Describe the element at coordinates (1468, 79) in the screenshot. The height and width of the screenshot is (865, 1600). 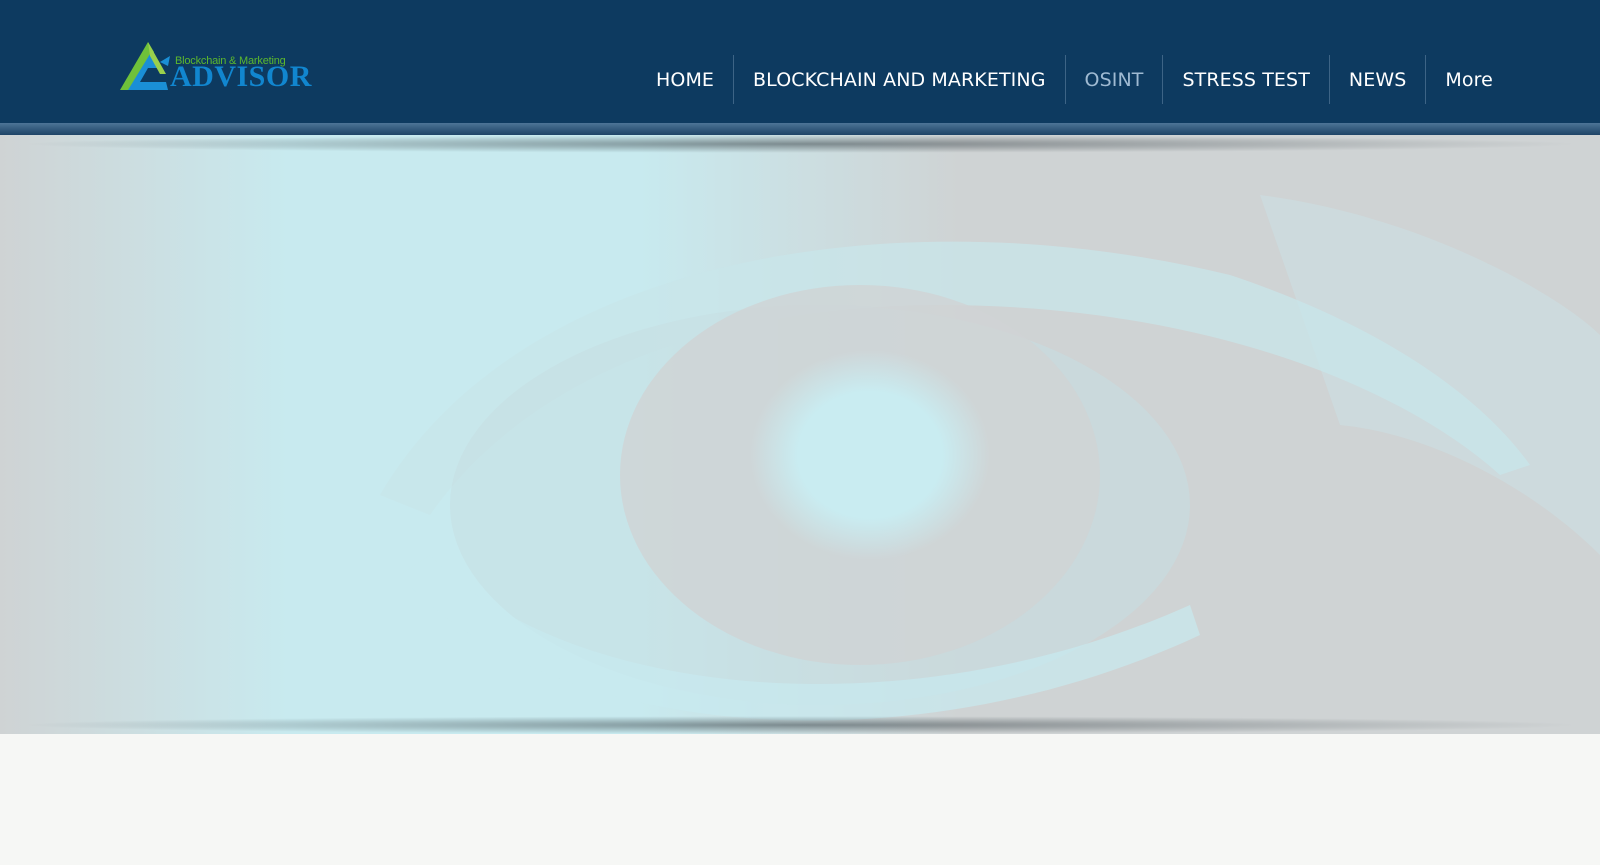
I see `nav-item-more: More` at that location.